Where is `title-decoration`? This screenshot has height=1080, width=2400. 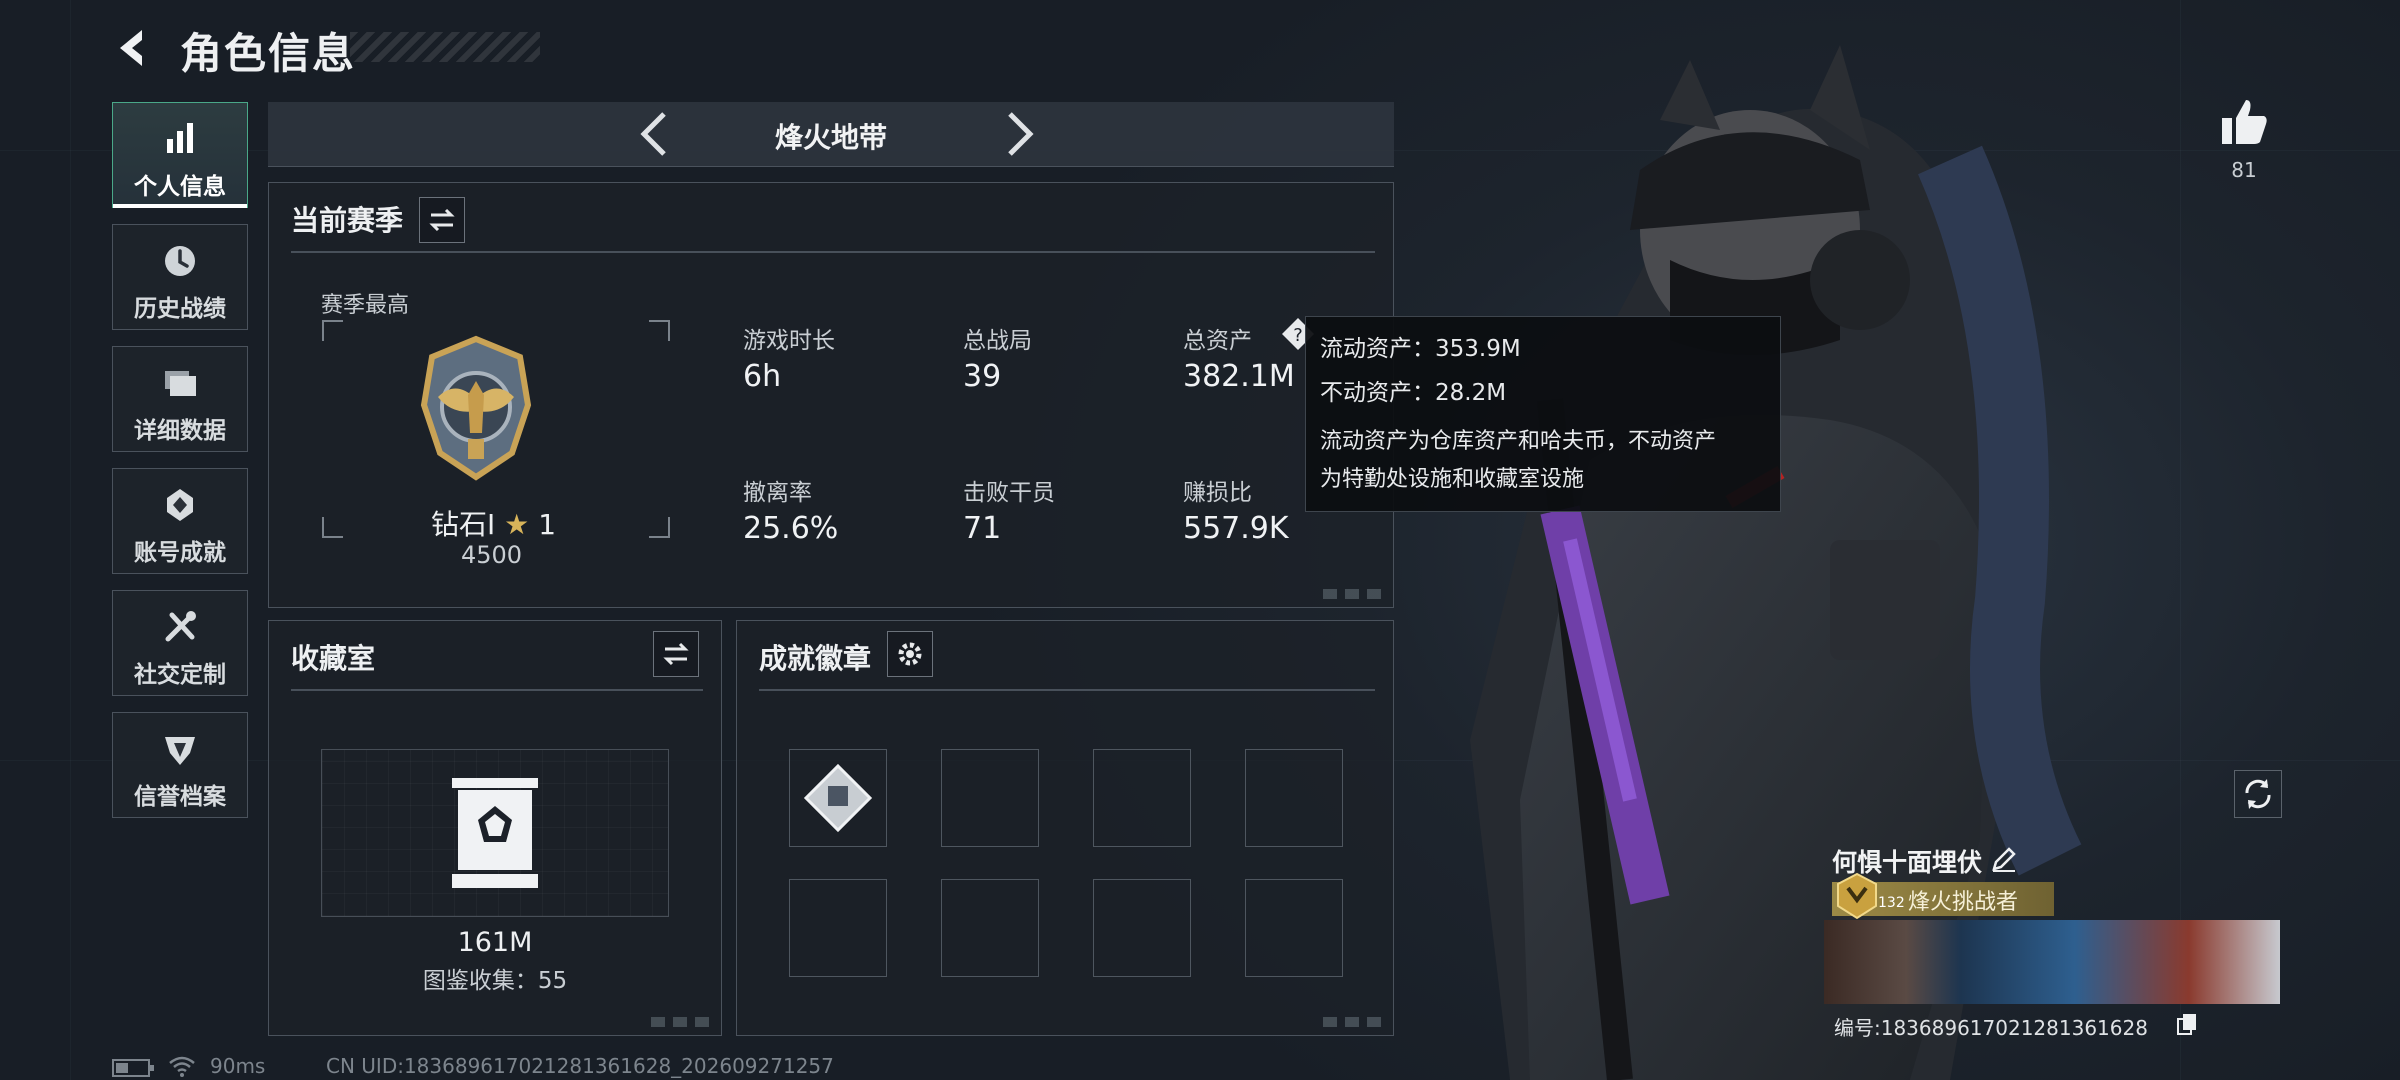 title-decoration is located at coordinates (445, 47).